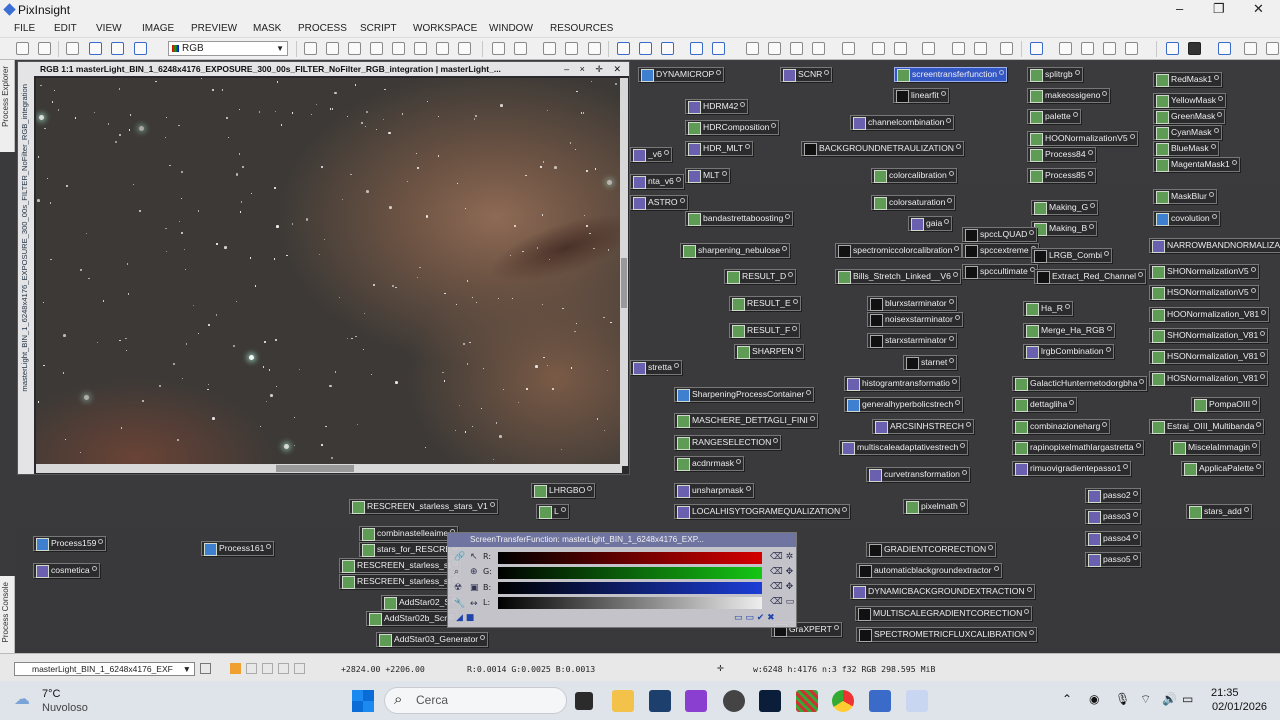 The width and height of the screenshot is (1280, 720). What do you see at coordinates (900, 48) in the screenshot?
I see `tool-6-icon` at bounding box center [900, 48].